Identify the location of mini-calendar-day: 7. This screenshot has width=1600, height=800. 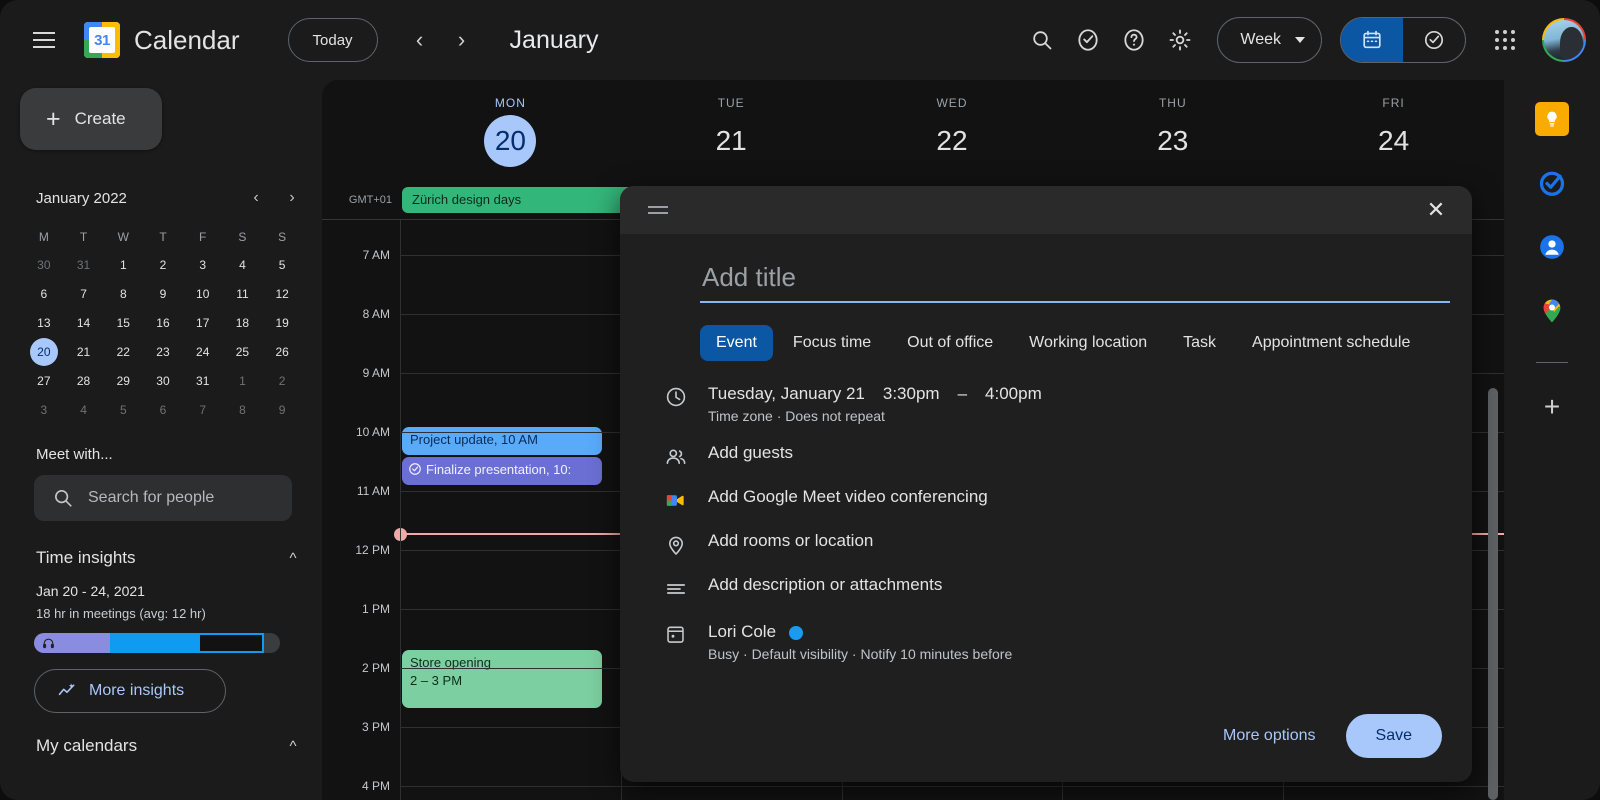
(84, 294).